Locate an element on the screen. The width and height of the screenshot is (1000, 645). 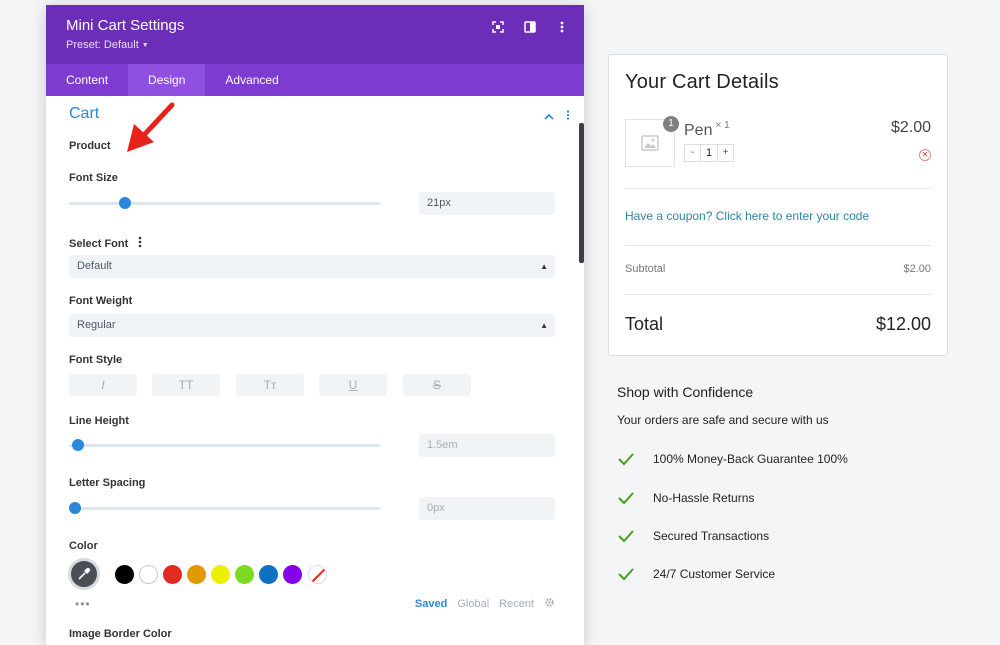
line-height-slider: 1.5em is located at coordinates (312, 445).